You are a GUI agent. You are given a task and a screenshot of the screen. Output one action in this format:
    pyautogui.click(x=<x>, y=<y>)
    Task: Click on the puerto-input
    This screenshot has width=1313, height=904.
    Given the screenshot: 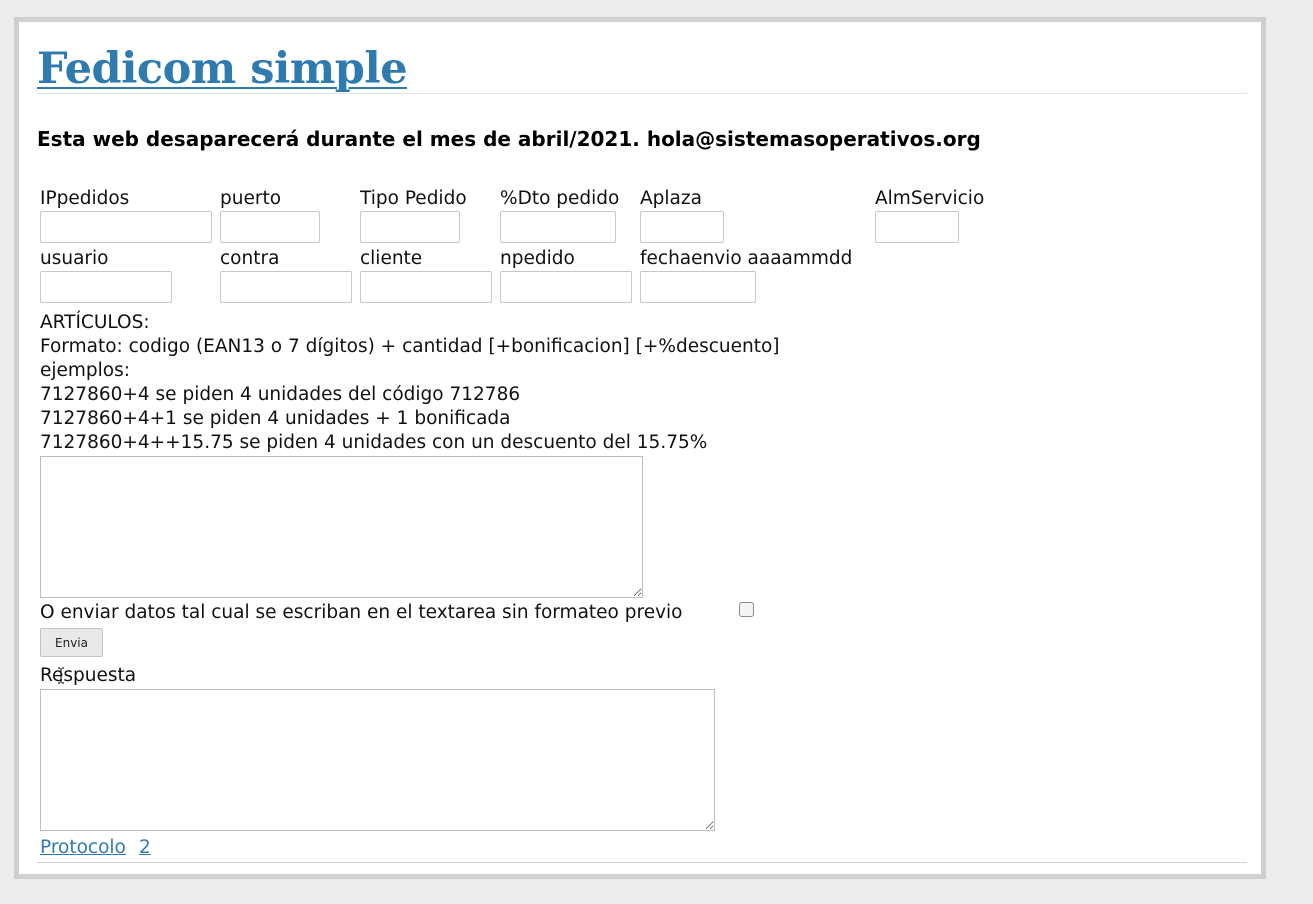 What is the action you would take?
    pyautogui.click(x=270, y=227)
    